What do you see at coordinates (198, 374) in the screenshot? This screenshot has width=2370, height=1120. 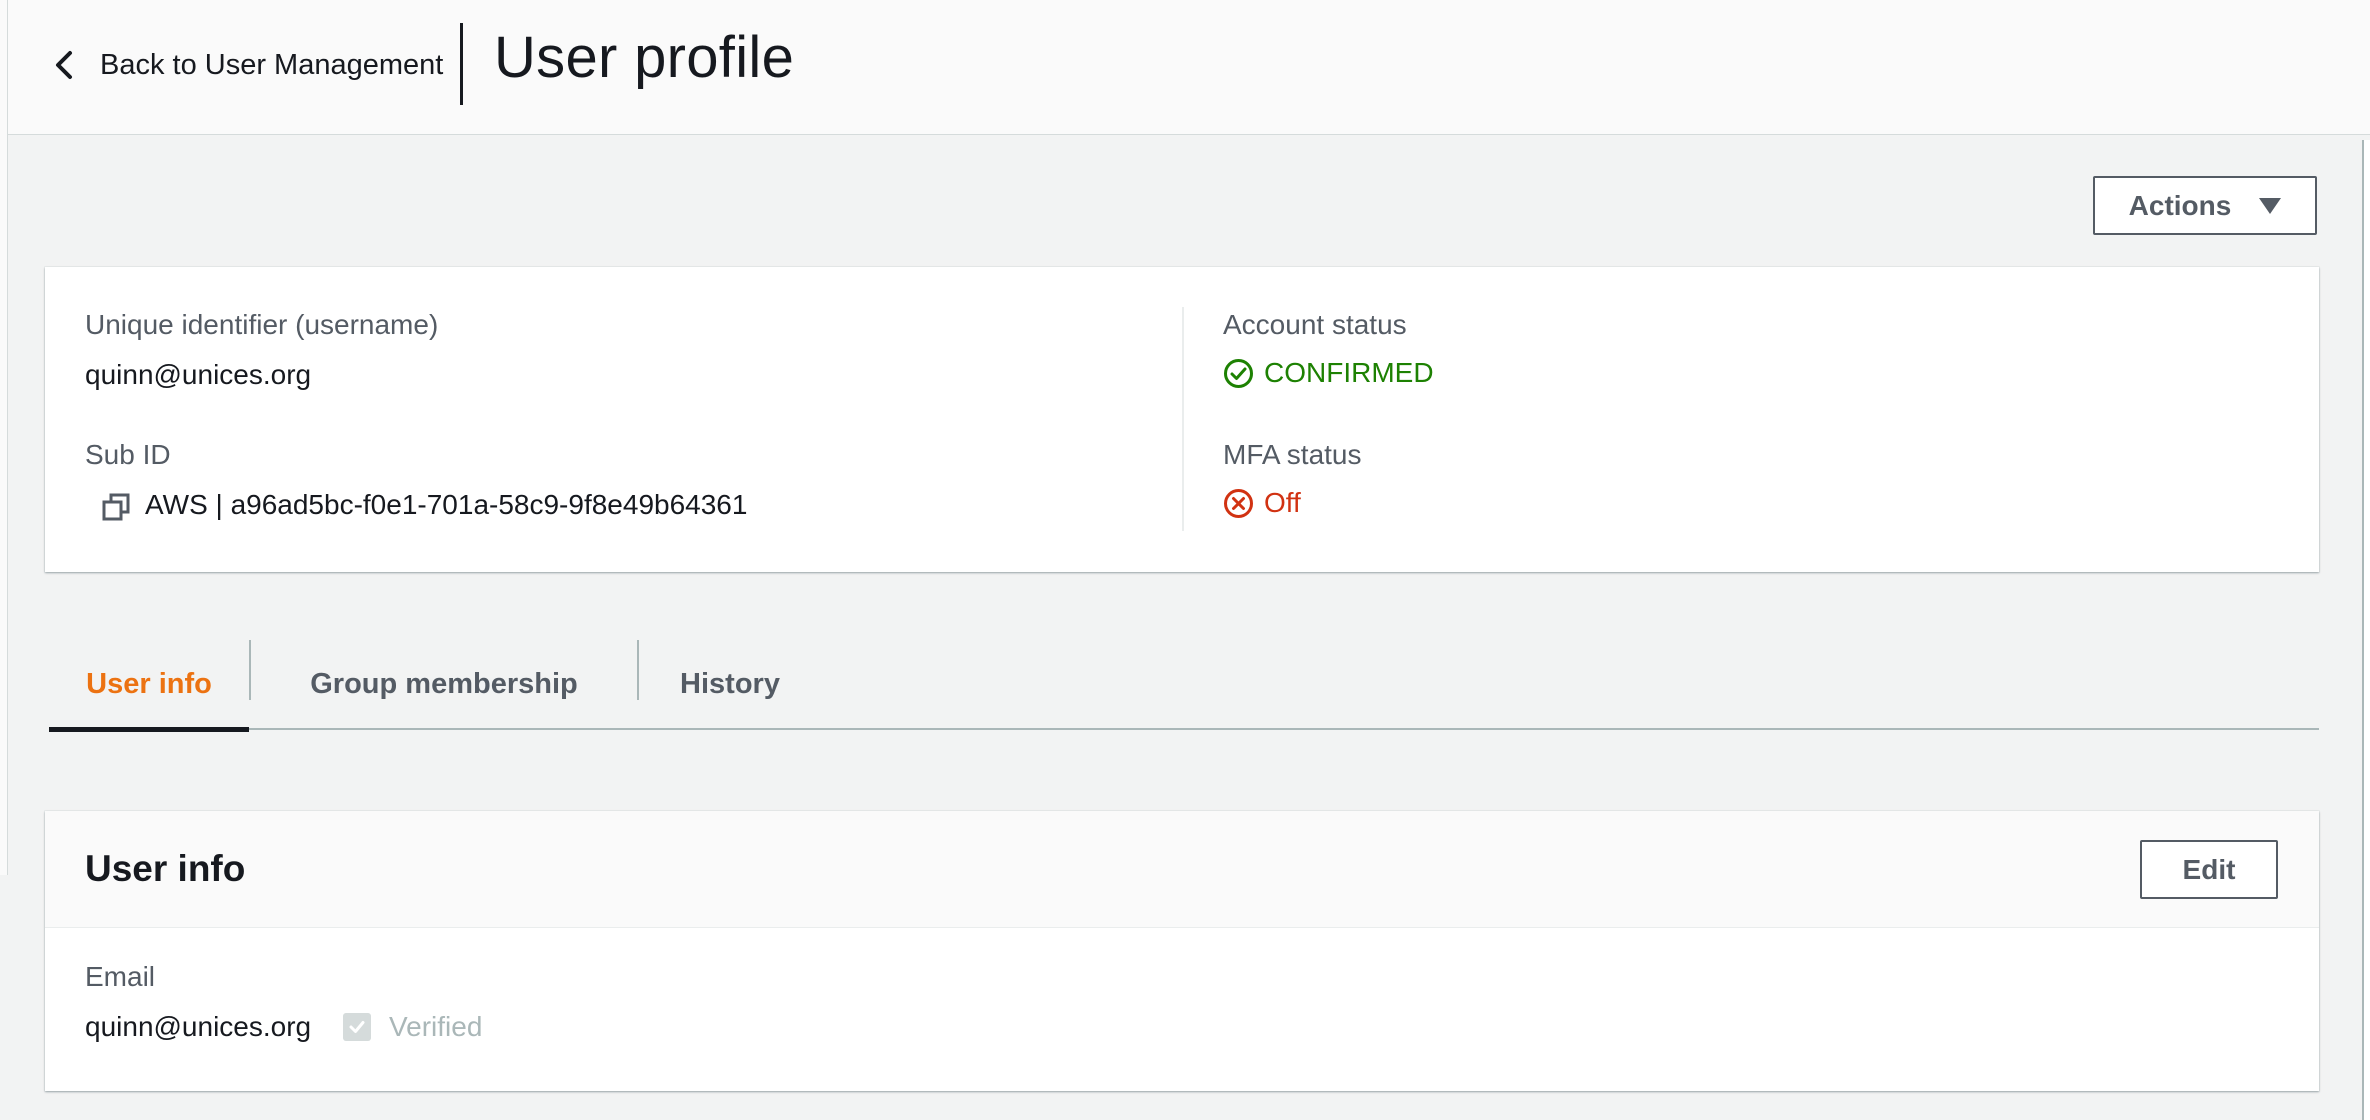 I see `username-value: quinn@unices.org` at bounding box center [198, 374].